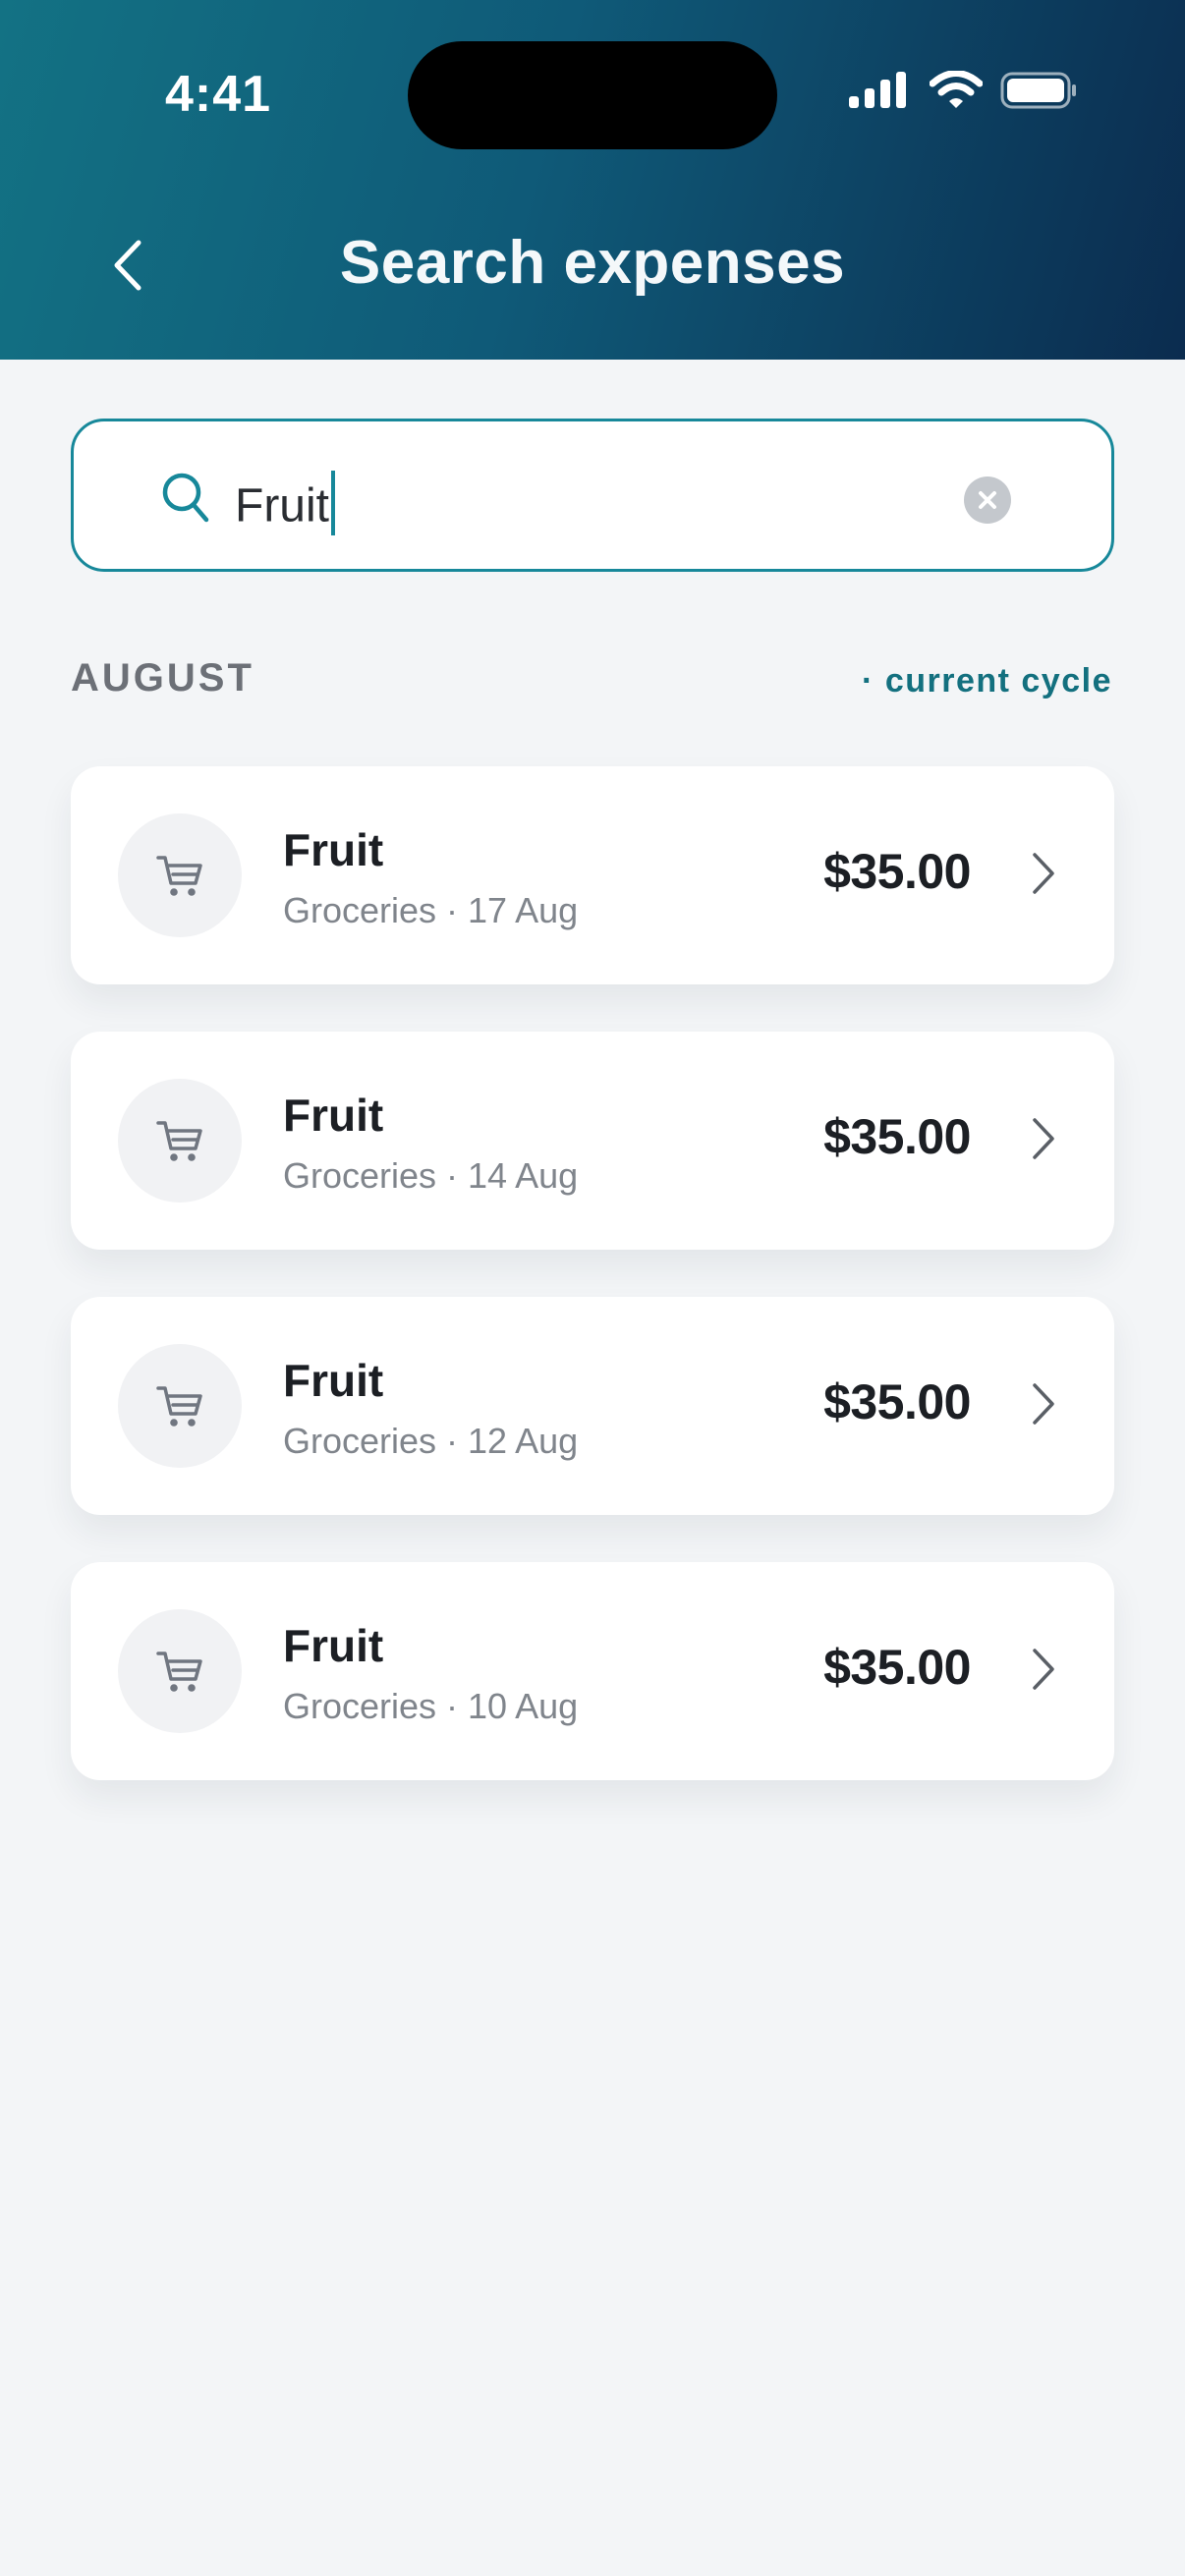  I want to click on signal-icon, so click(878, 90).